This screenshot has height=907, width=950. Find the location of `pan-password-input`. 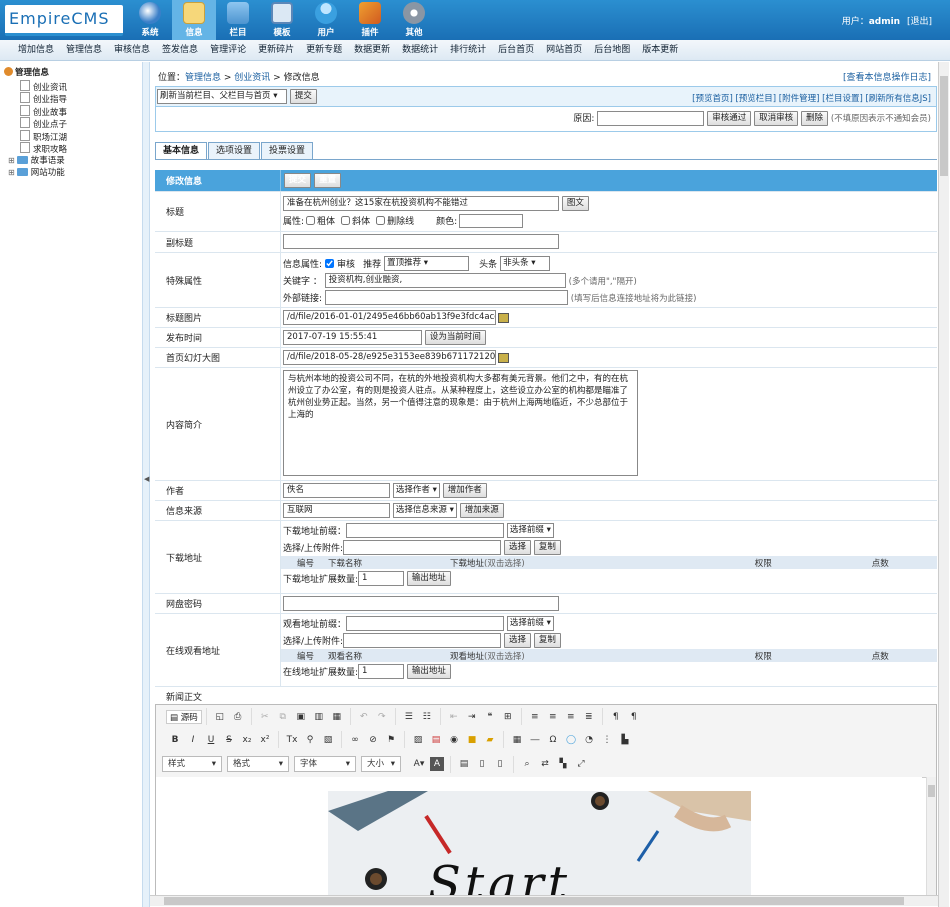

pan-password-input is located at coordinates (421, 603).